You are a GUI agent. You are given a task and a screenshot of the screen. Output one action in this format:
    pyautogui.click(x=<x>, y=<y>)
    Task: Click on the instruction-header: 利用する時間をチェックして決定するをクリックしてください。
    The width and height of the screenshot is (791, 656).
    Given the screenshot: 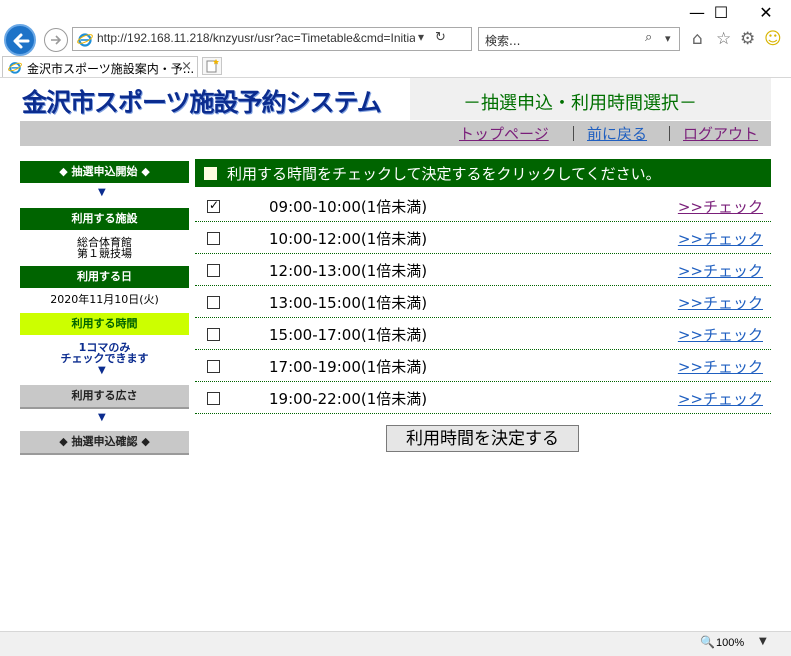 What is the action you would take?
    pyautogui.click(x=483, y=173)
    